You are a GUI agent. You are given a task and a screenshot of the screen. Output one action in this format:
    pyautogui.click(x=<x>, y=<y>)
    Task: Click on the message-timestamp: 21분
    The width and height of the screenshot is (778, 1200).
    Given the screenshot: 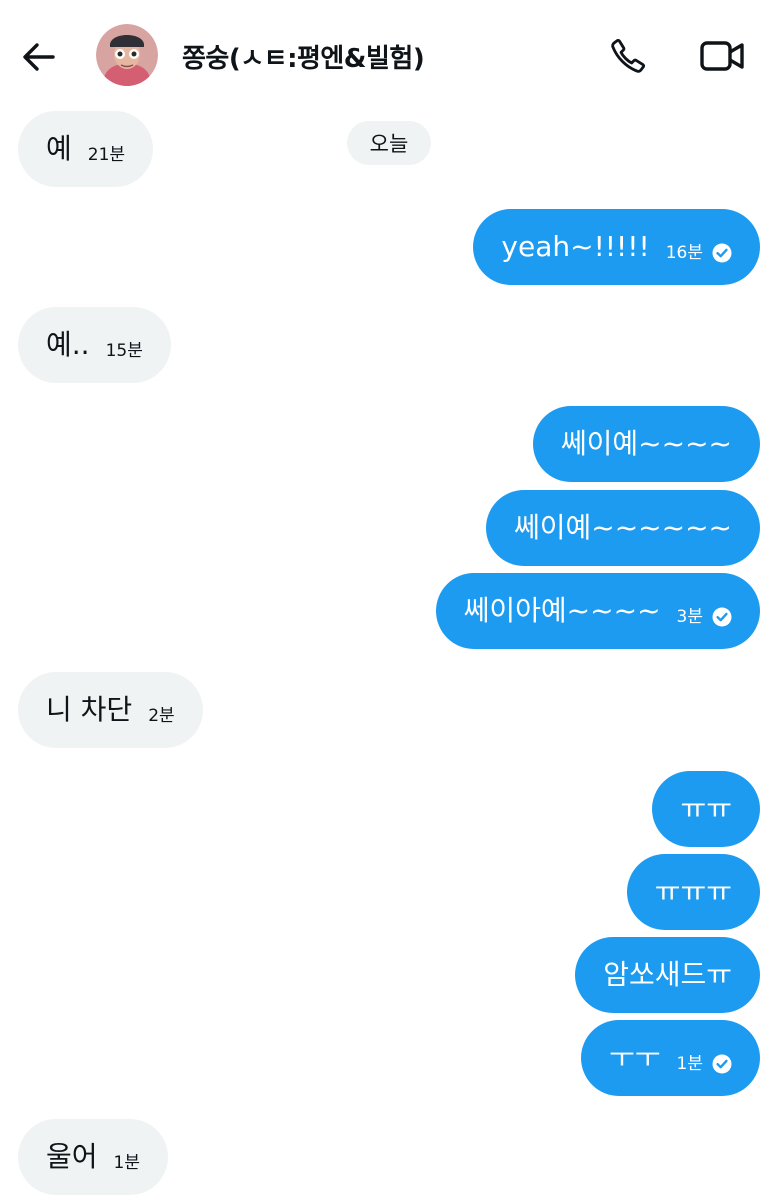 What is the action you would take?
    pyautogui.click(x=106, y=154)
    